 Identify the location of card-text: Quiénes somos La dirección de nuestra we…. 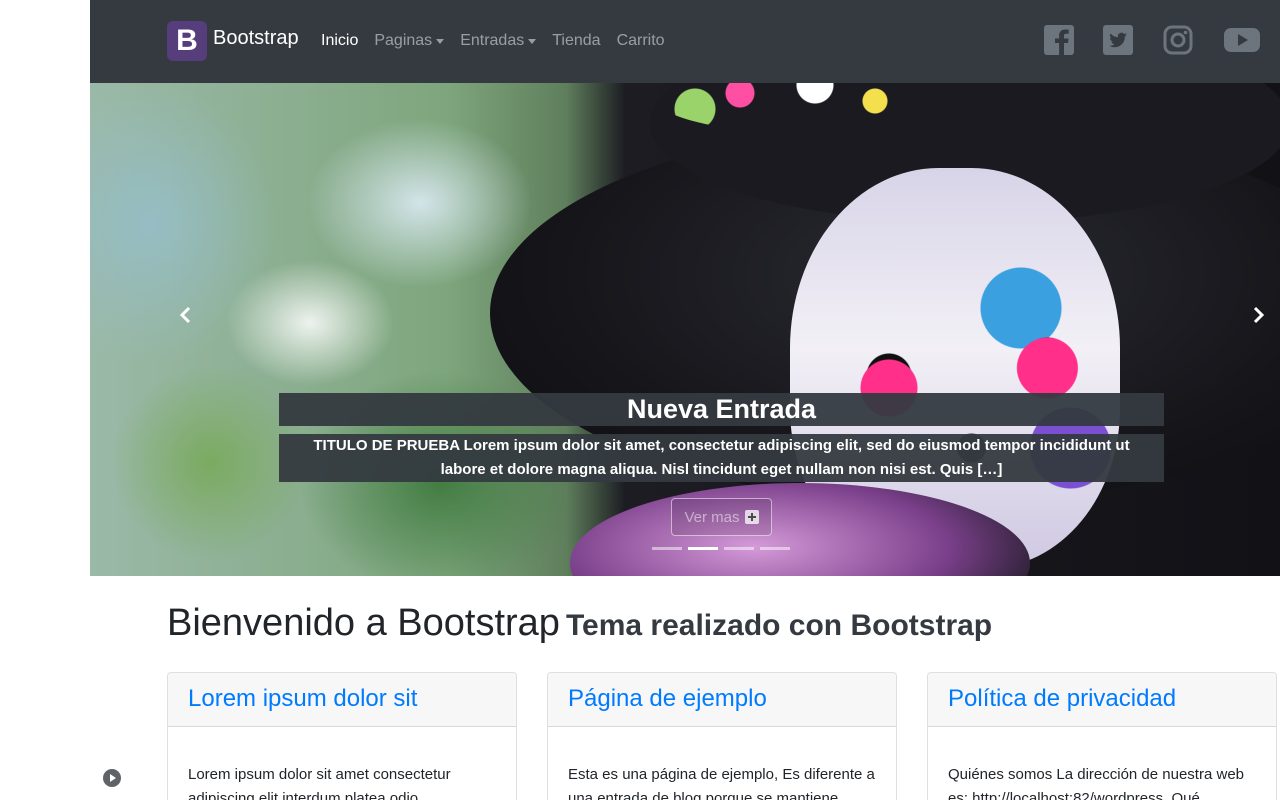
(1096, 783).